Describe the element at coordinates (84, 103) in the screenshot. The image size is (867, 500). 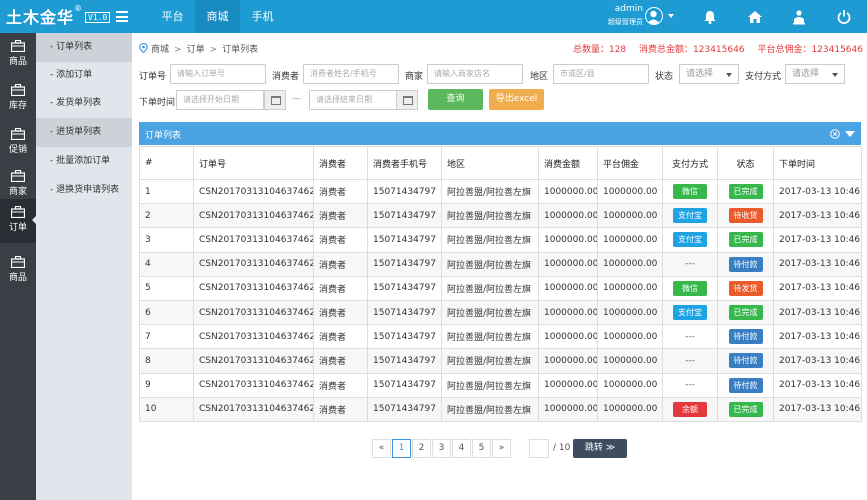
I see `subnav-item-shipment-list: - 发货单列表` at that location.